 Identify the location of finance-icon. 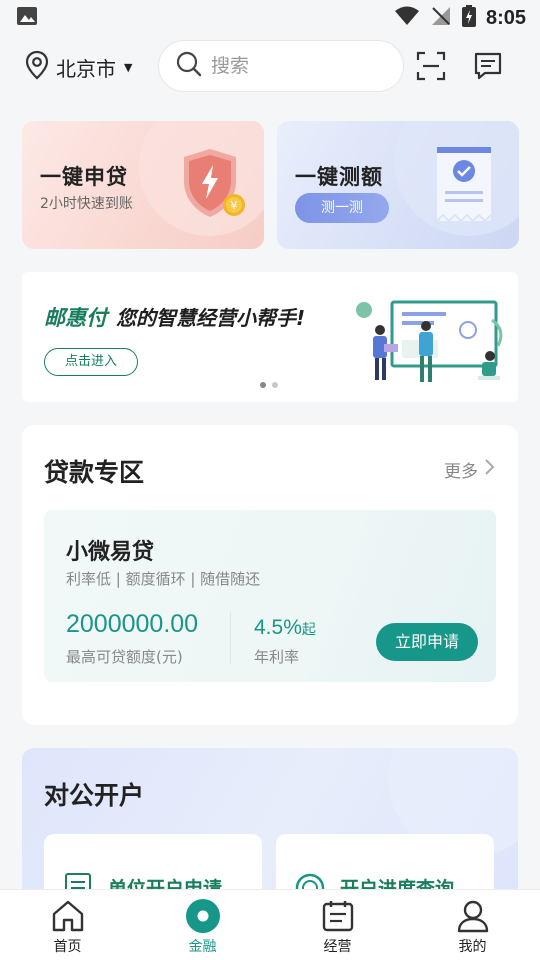
(203, 916).